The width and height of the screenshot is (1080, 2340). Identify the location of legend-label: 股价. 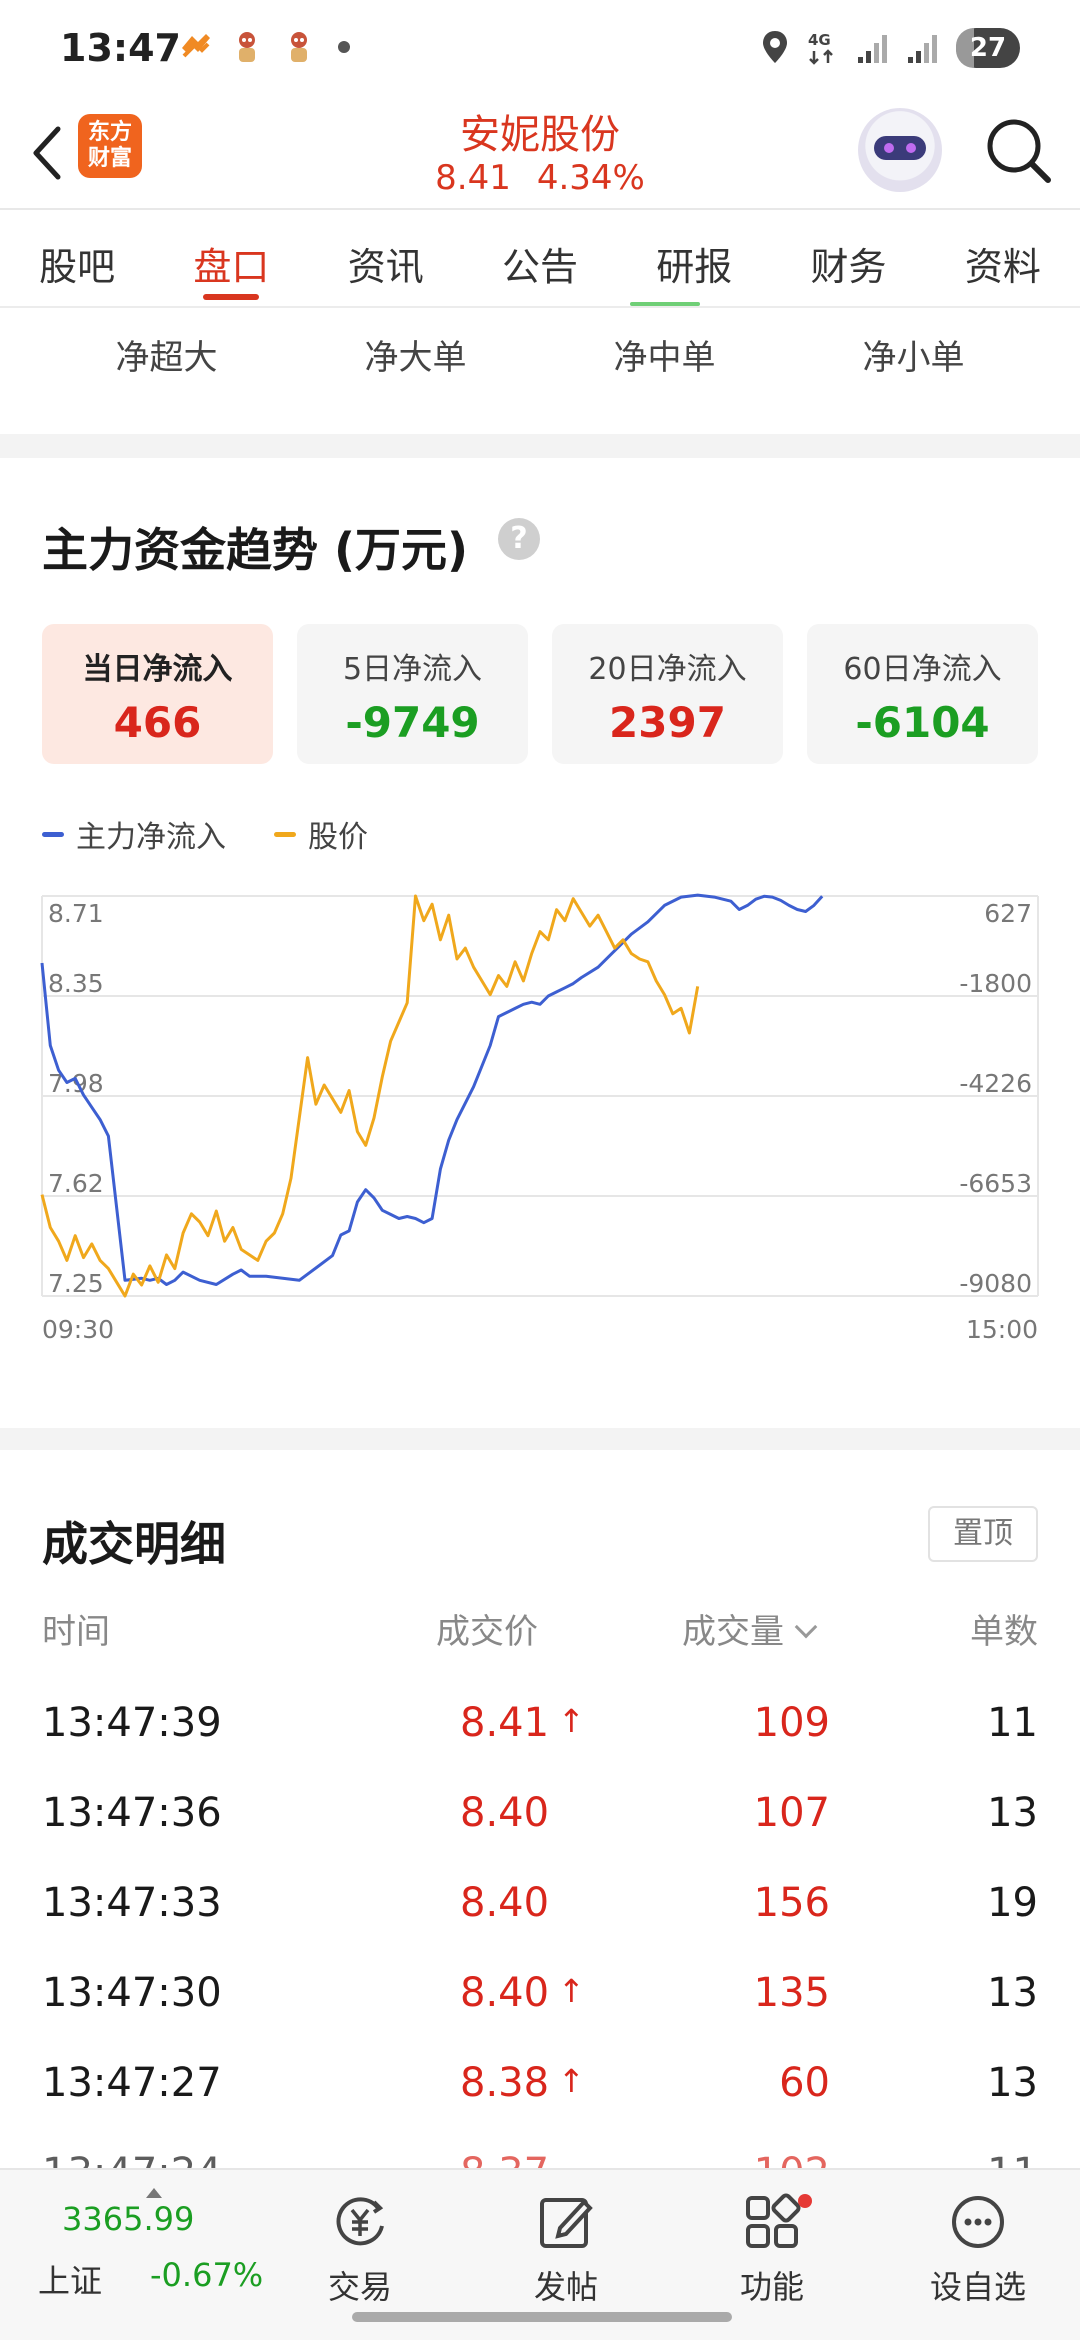
(338, 837).